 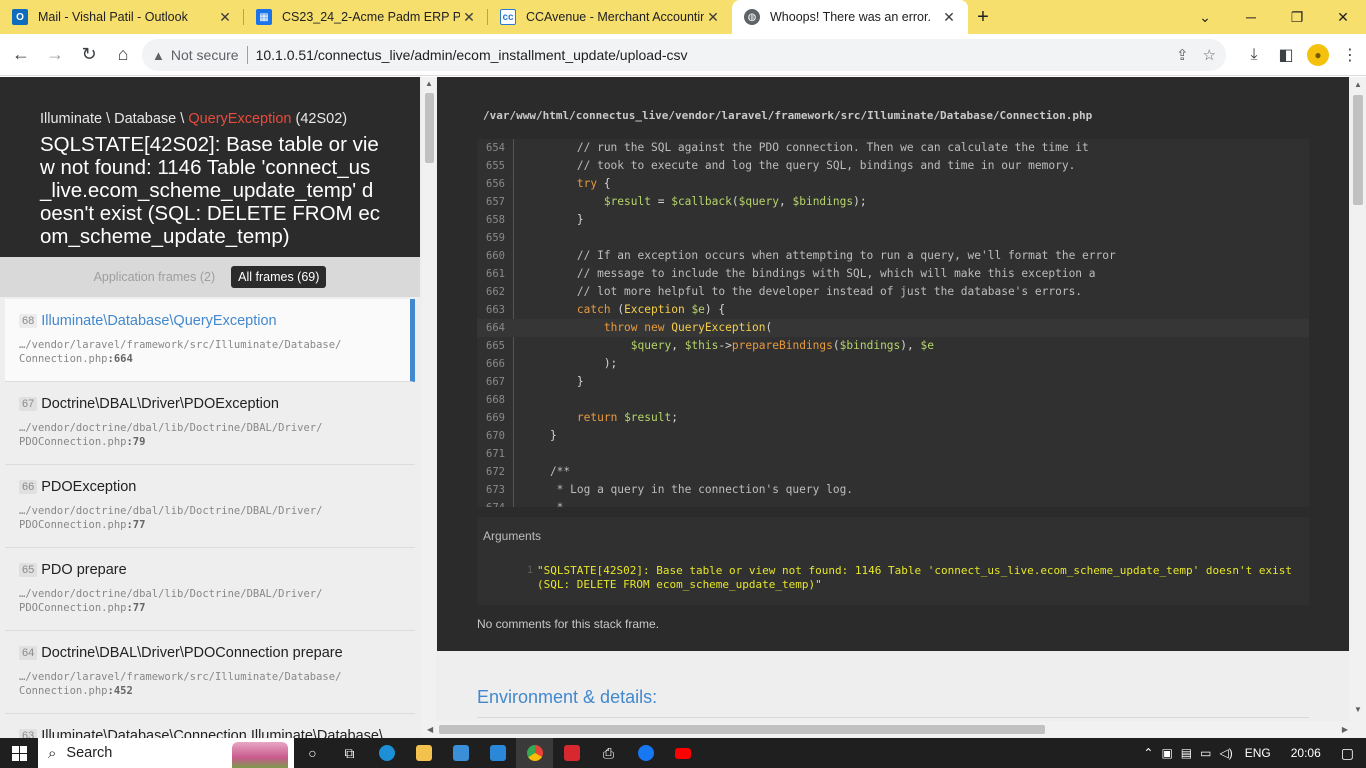 What do you see at coordinates (113, 17) in the screenshot?
I see `tab-title: Mail - Vishal Patil - Outlook` at bounding box center [113, 17].